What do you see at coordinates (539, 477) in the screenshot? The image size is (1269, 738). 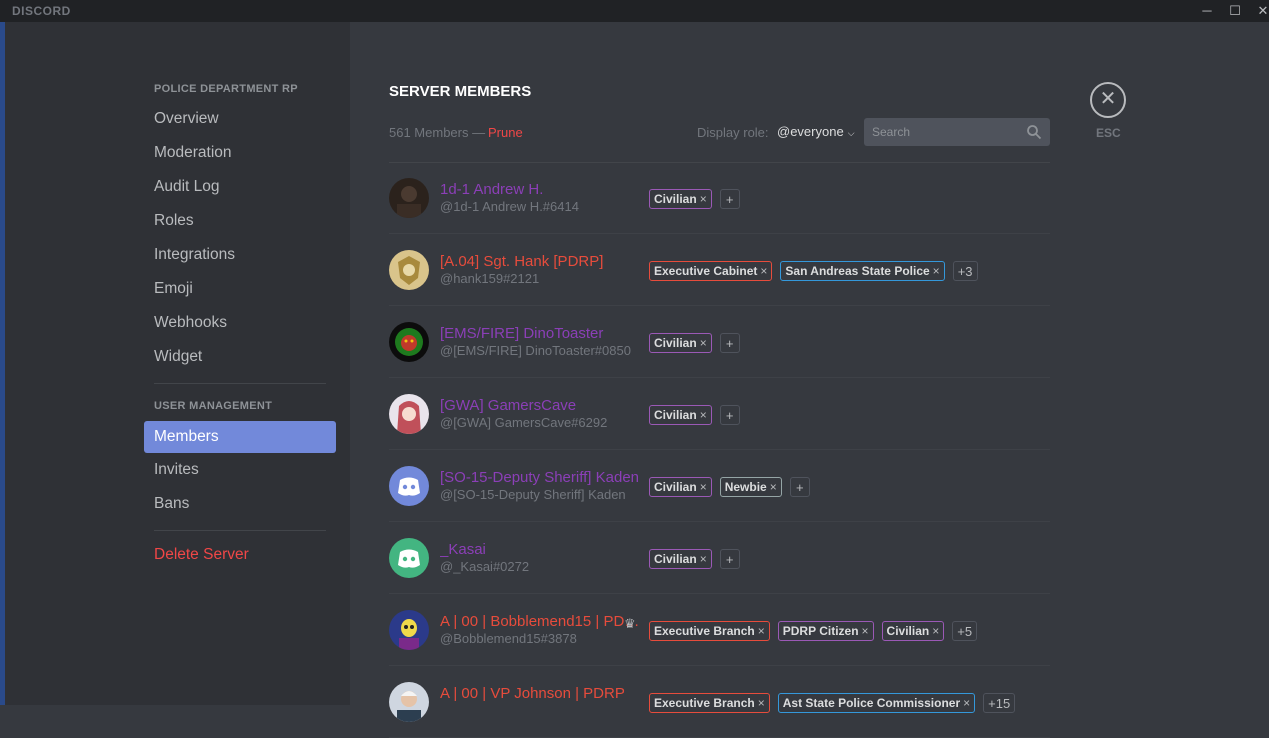 I see `member-name: [SO-15-Deputy Sheriff] Kaden` at bounding box center [539, 477].